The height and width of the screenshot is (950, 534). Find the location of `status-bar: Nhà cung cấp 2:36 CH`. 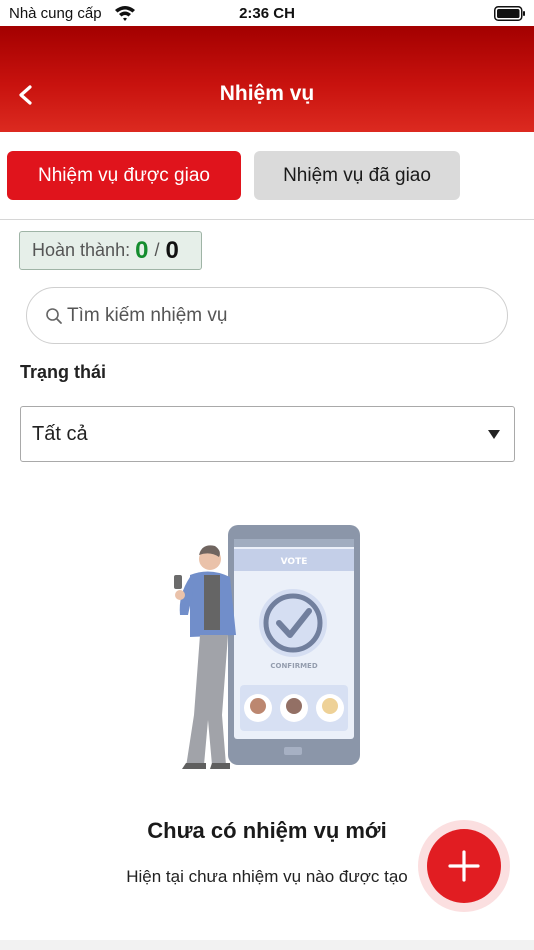

status-bar: Nhà cung cấp 2:36 CH is located at coordinates (267, 14).